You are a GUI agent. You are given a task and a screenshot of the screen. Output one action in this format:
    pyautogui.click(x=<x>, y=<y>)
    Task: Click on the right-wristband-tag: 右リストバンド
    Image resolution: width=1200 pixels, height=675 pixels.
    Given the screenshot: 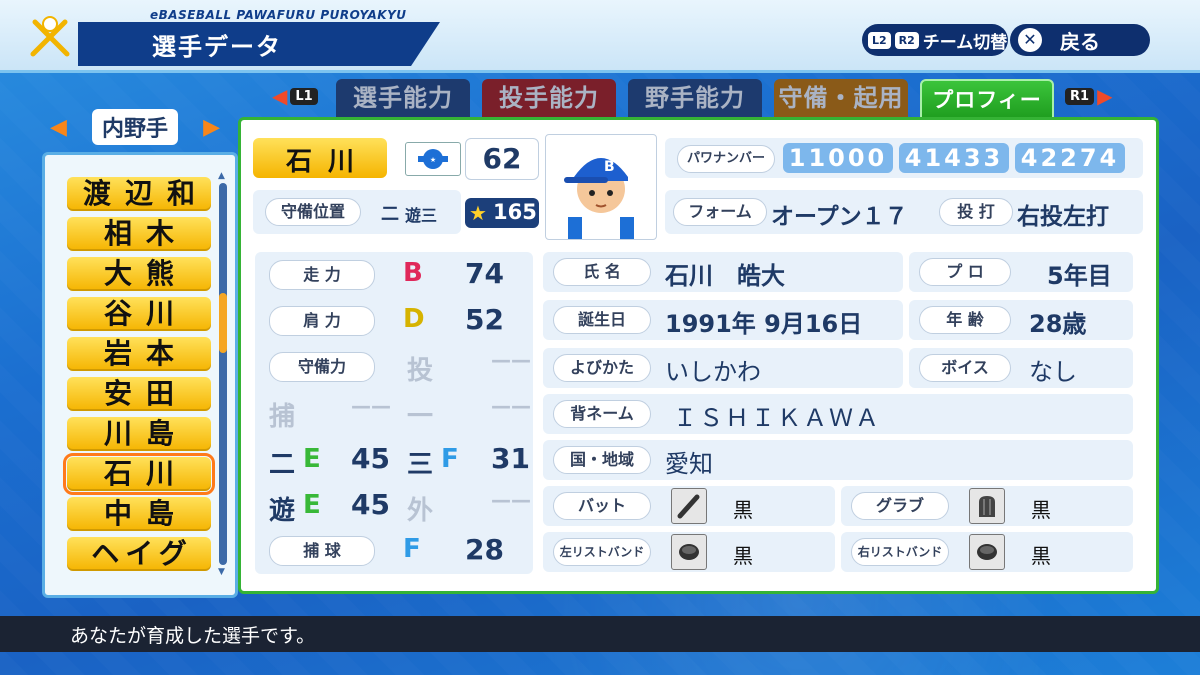 What is the action you would take?
    pyautogui.click(x=900, y=552)
    